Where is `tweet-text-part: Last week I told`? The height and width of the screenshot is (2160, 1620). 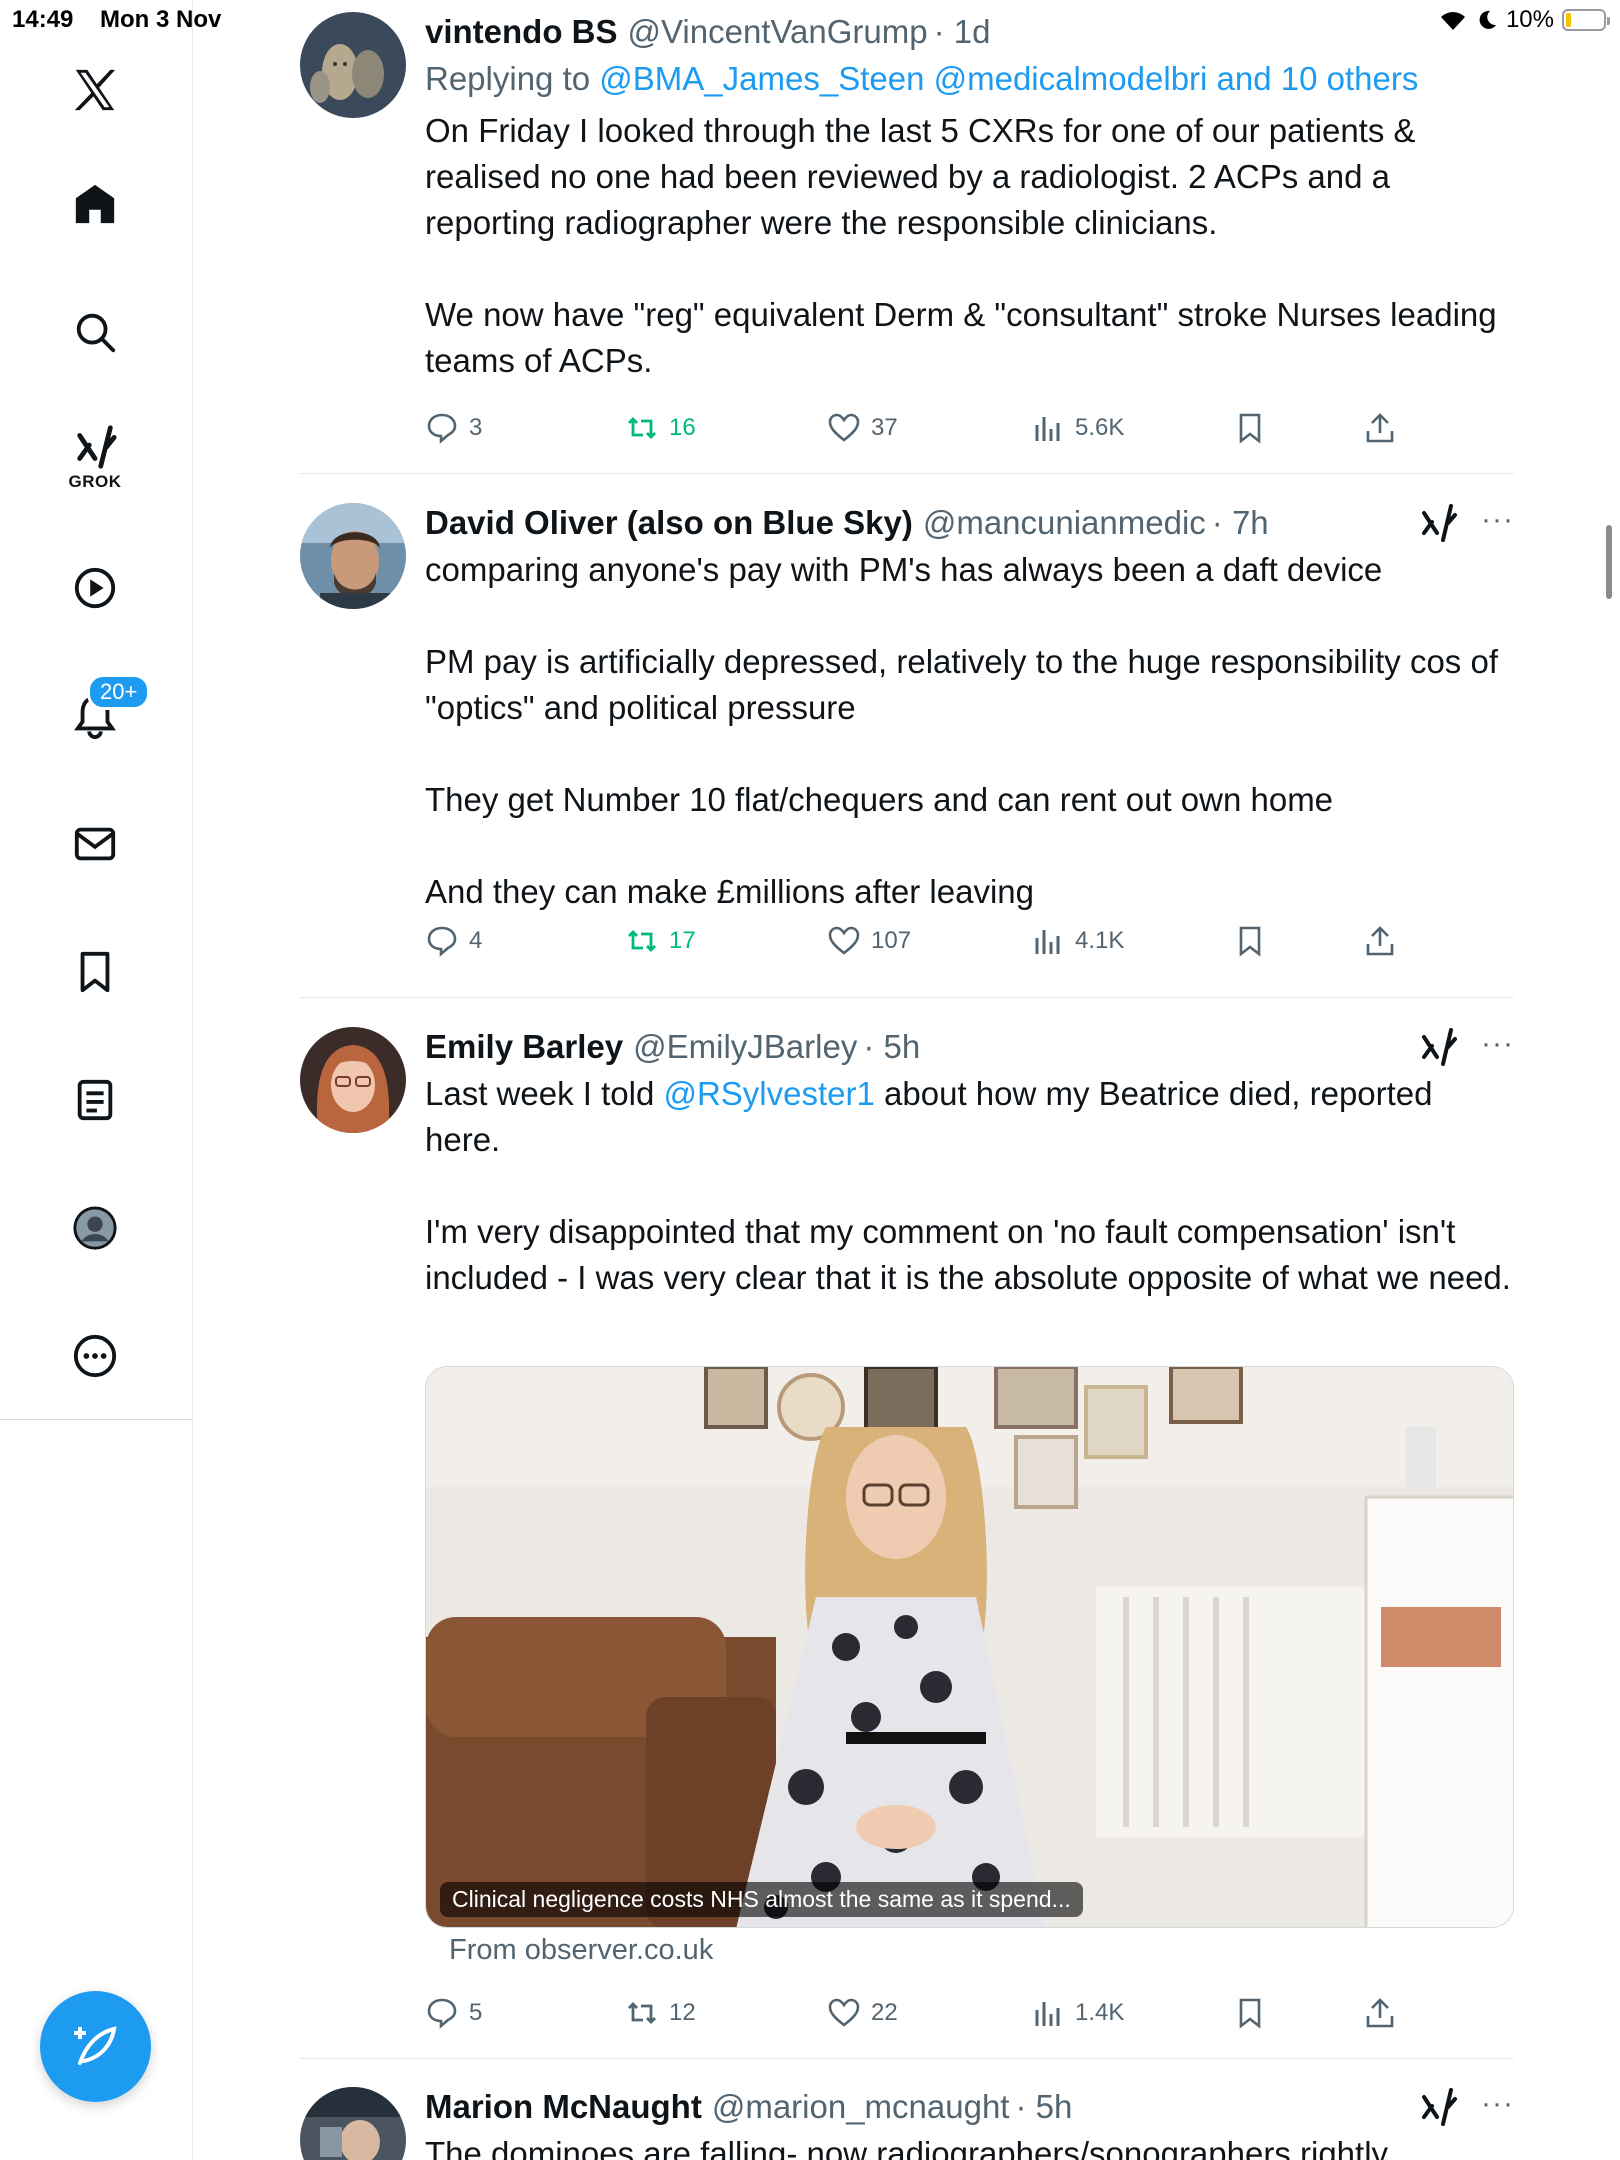 tweet-text-part: Last week I told is located at coordinates (544, 1093).